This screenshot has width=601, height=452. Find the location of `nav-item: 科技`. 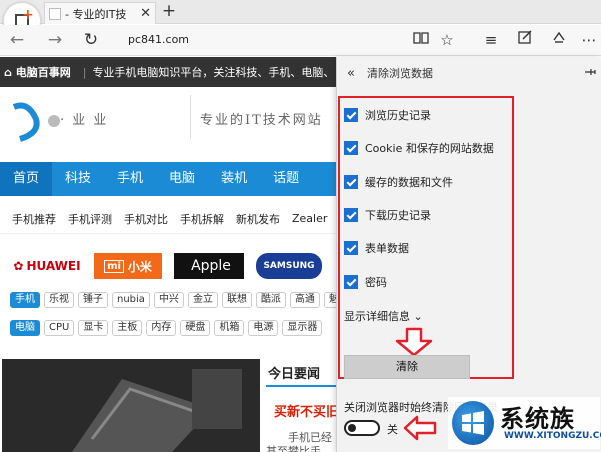

nav-item: 科技 is located at coordinates (78, 179).